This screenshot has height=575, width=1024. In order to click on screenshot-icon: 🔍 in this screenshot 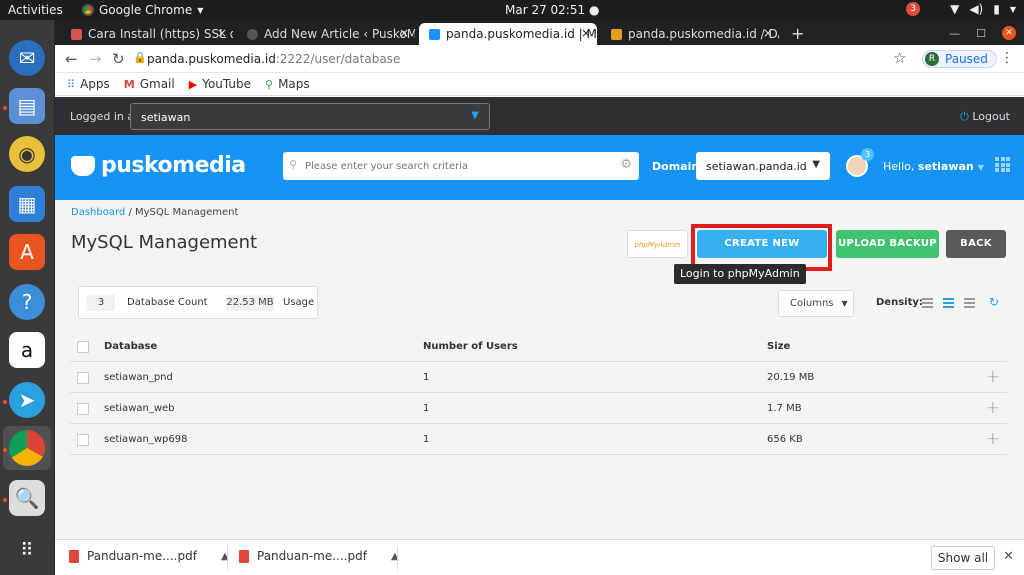, I will do `click(27, 498)`.